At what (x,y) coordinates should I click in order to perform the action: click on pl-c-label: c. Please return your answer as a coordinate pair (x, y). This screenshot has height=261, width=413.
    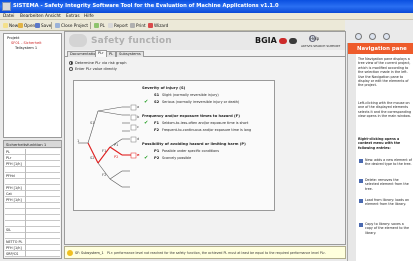
    Looking at the image, I should click on (138, 127).